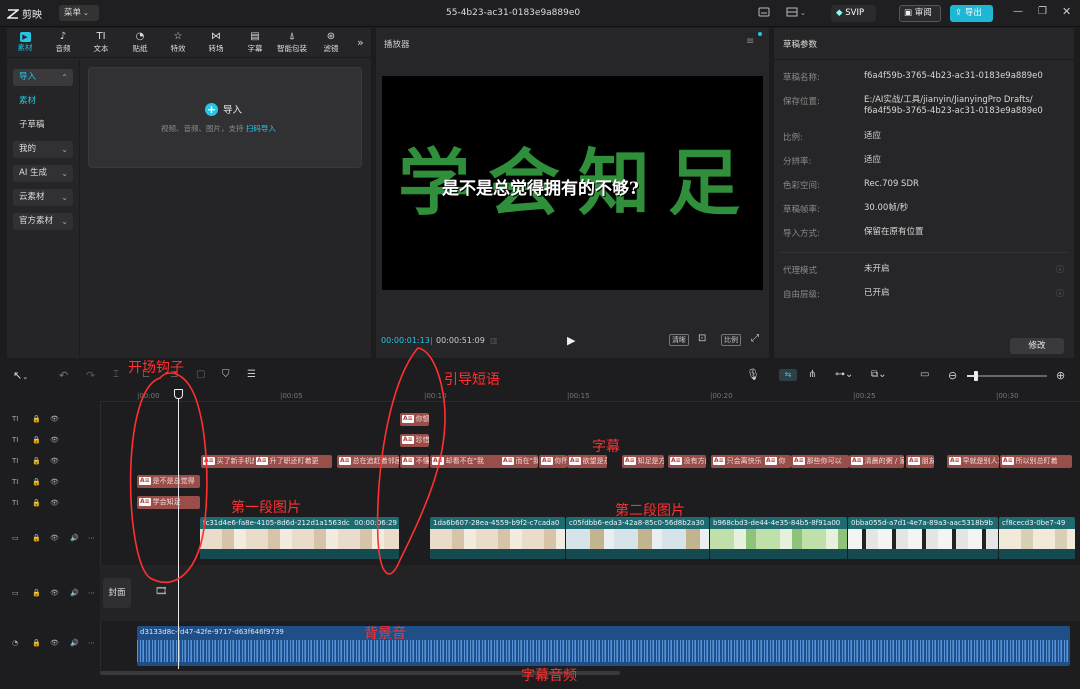 The image size is (1080, 689). I want to click on layer-info-icon: ⓘ, so click(1060, 293).